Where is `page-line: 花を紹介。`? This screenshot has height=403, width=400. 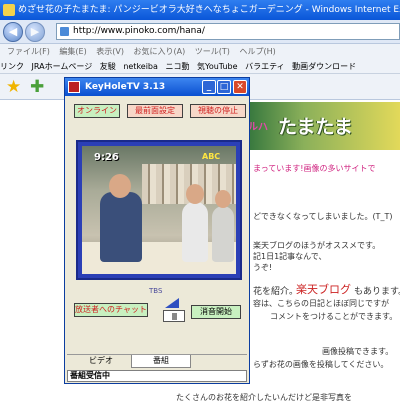 page-line: 花を紹介。 is located at coordinates (276, 292).